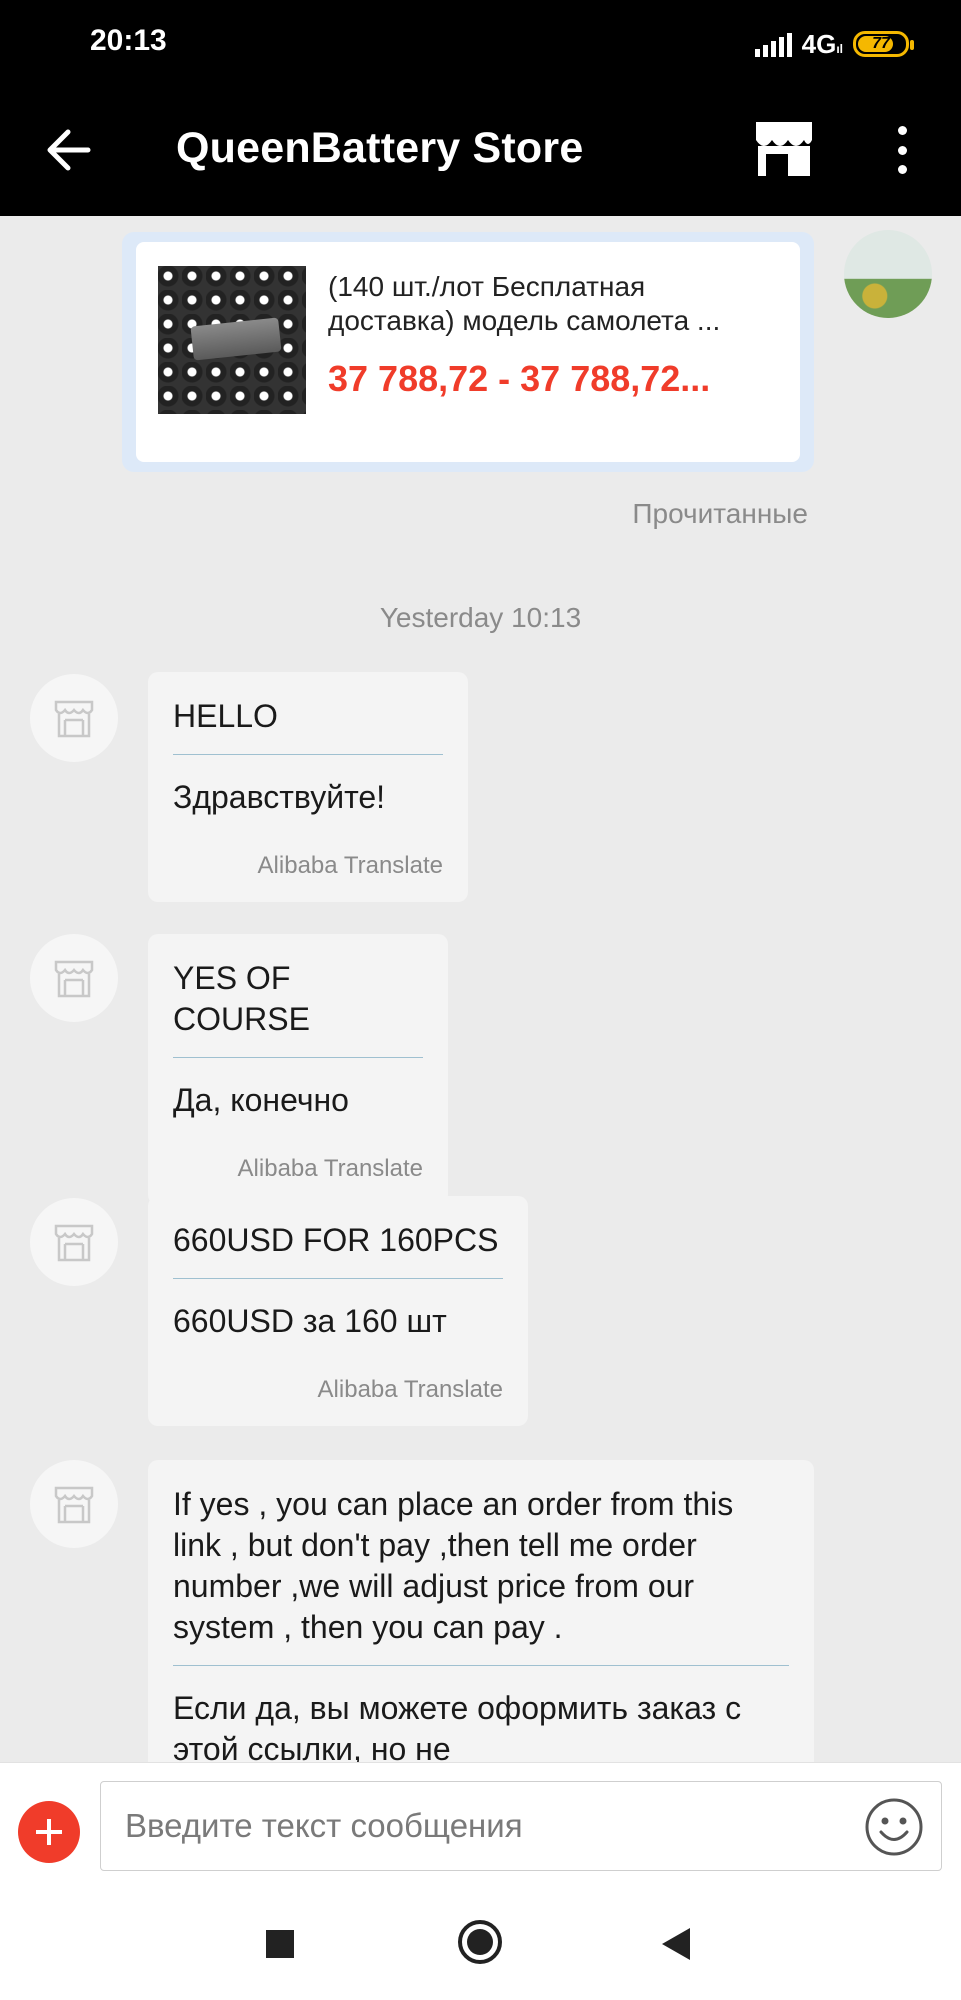  I want to click on composer-bar, so click(480, 1824).